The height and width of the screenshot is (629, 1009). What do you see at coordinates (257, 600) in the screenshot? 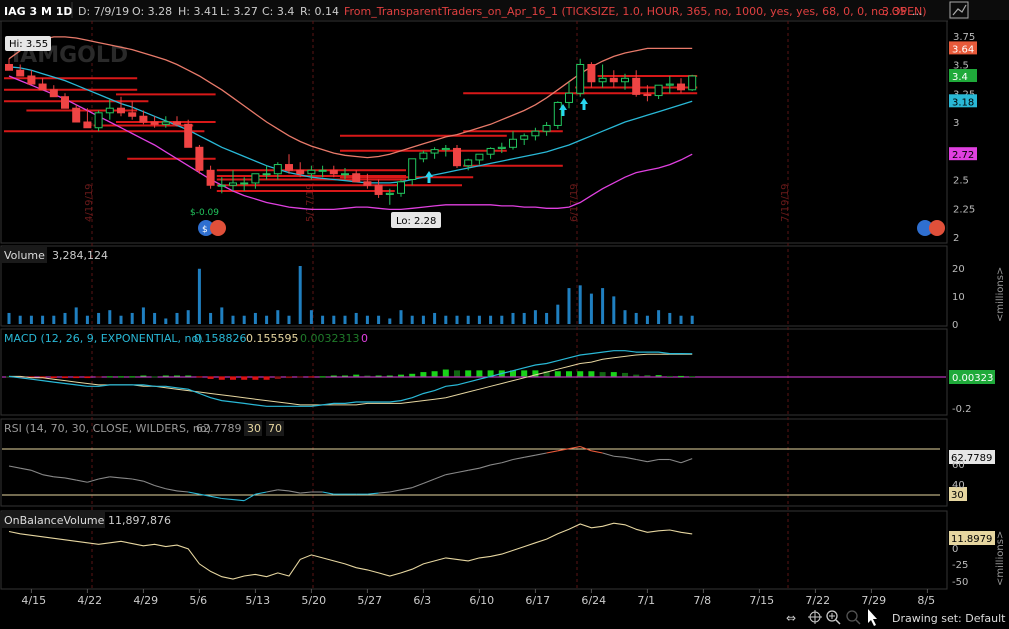
I see `x-tick-label: 5/13` at bounding box center [257, 600].